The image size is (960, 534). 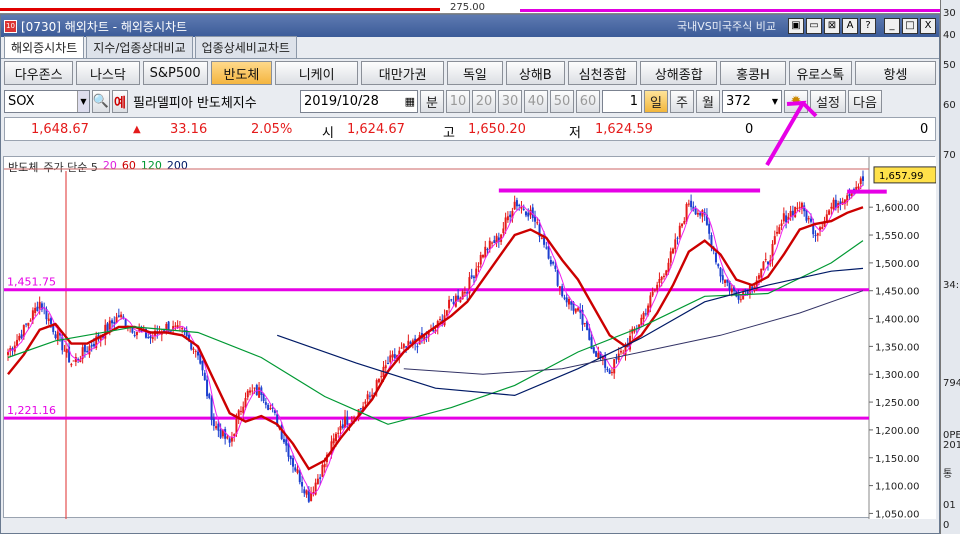 What do you see at coordinates (497, 129) in the screenshot?
I see `high-value: 1,650.20` at bounding box center [497, 129].